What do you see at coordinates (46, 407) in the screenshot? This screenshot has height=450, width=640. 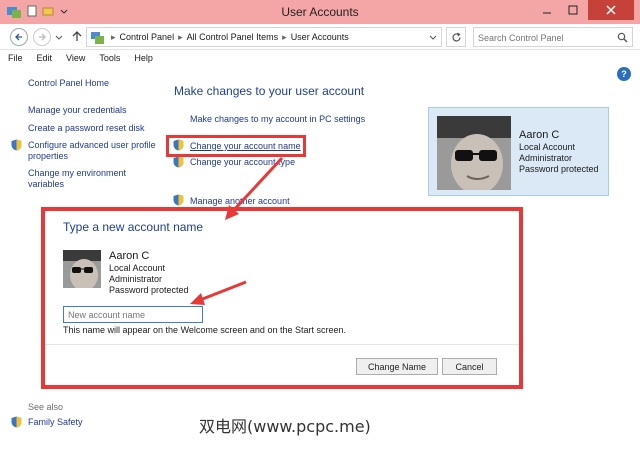 I see `see-also-label: See also` at bounding box center [46, 407].